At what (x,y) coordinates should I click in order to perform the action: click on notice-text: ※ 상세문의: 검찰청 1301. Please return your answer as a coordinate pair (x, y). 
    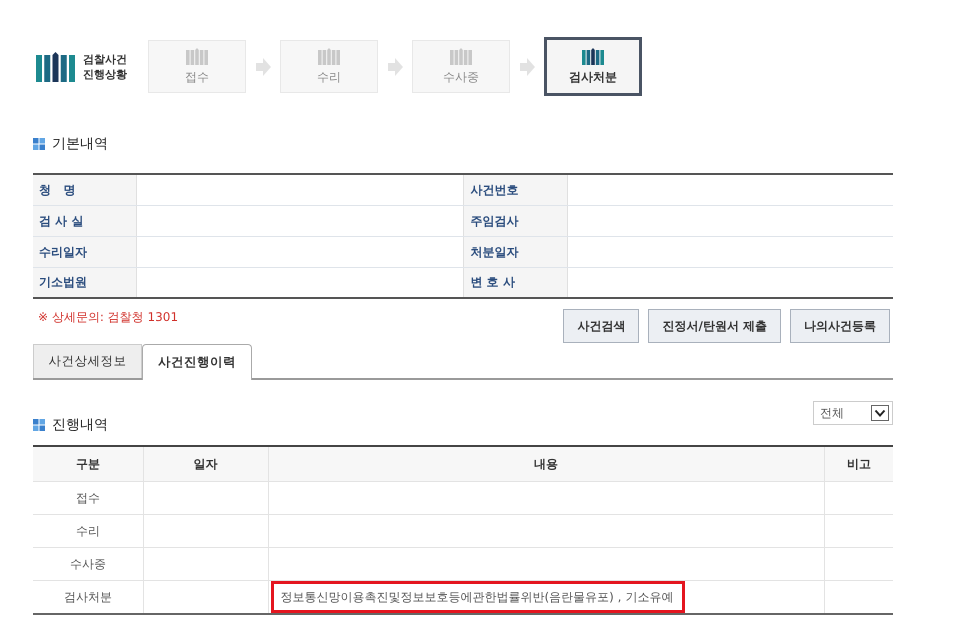
    Looking at the image, I should click on (107, 317).